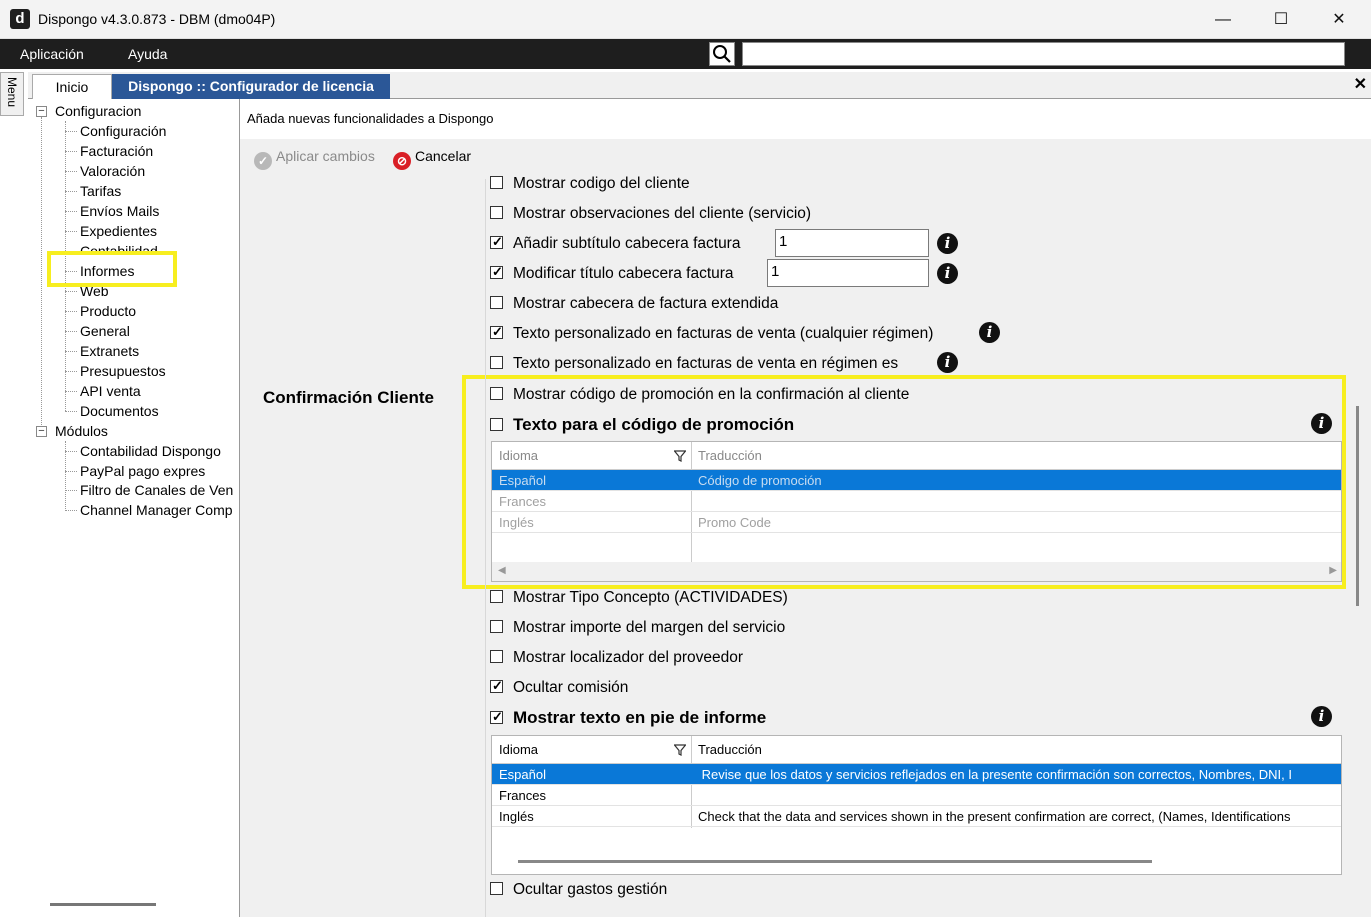 This screenshot has width=1371, height=917. I want to click on option-label: Mostrar importe del margen del servicio, so click(649, 627).